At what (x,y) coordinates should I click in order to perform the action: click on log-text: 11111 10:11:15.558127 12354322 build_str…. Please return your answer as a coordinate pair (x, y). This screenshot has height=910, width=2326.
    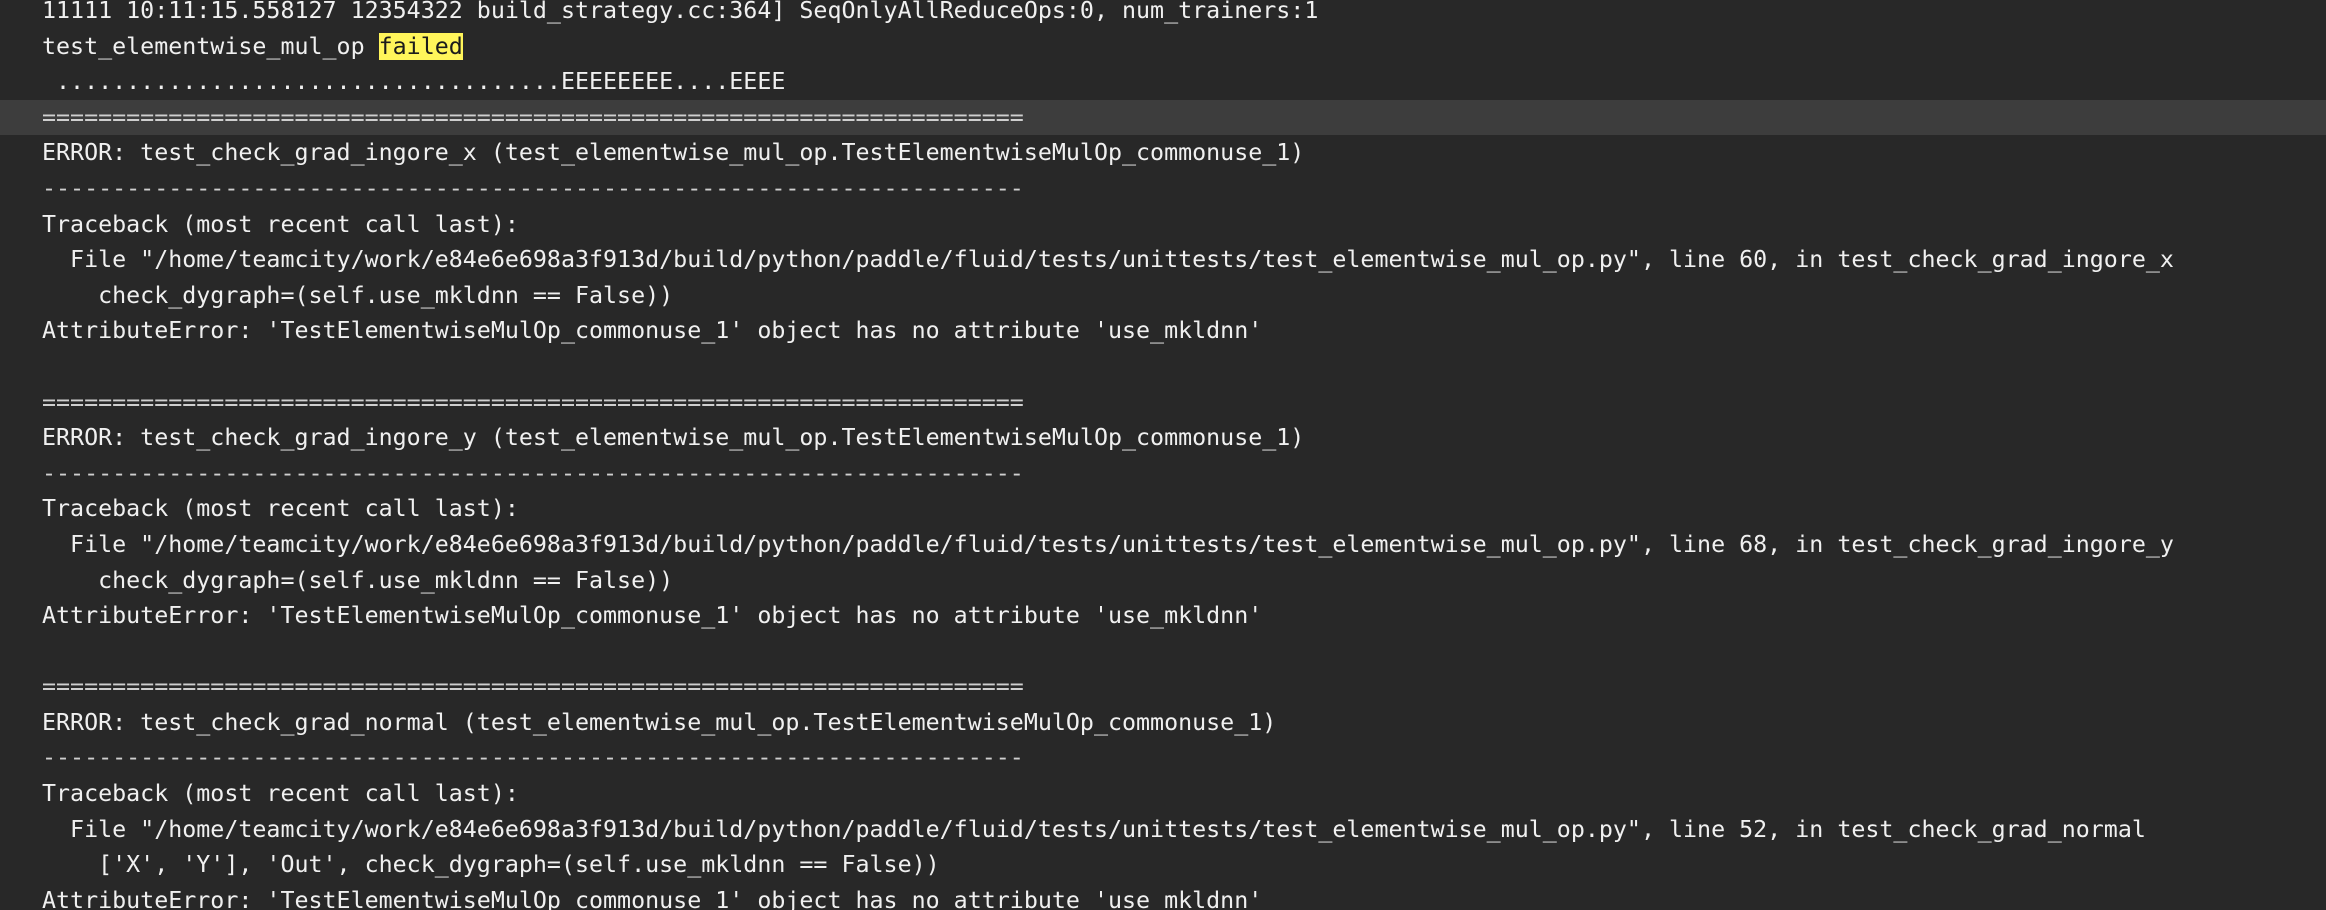
    Looking at the image, I should click on (680, 12).